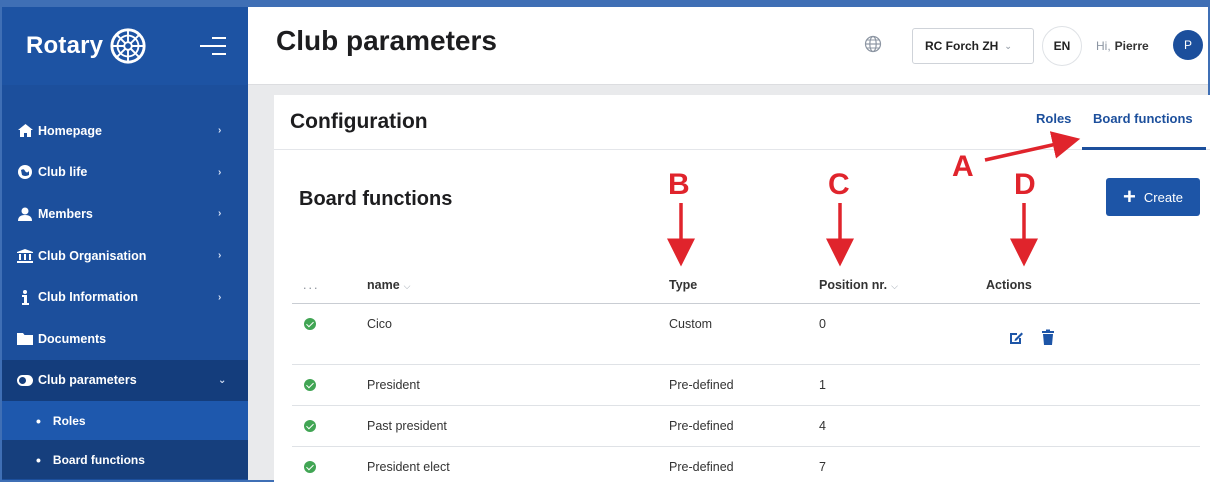 This screenshot has height=482, width=1210. I want to click on club-select-value: RC Forch ZH, so click(962, 46).